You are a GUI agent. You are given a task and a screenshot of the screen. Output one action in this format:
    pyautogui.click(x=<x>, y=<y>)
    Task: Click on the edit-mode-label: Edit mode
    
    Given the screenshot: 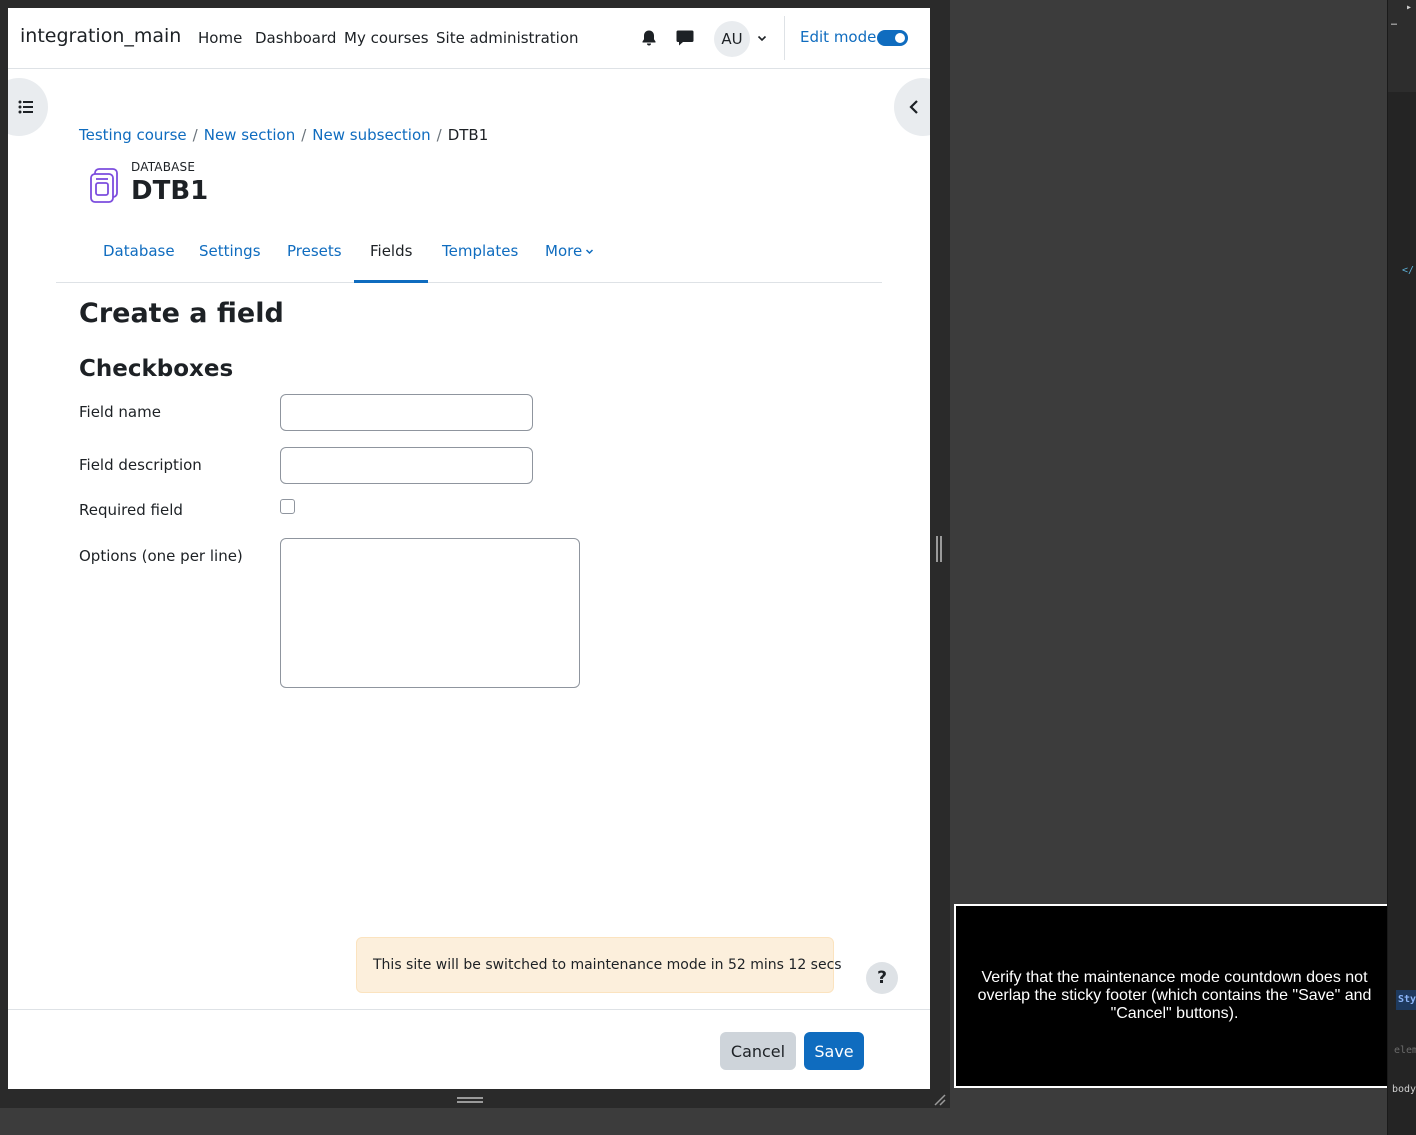 What is the action you would take?
    pyautogui.click(x=838, y=37)
    